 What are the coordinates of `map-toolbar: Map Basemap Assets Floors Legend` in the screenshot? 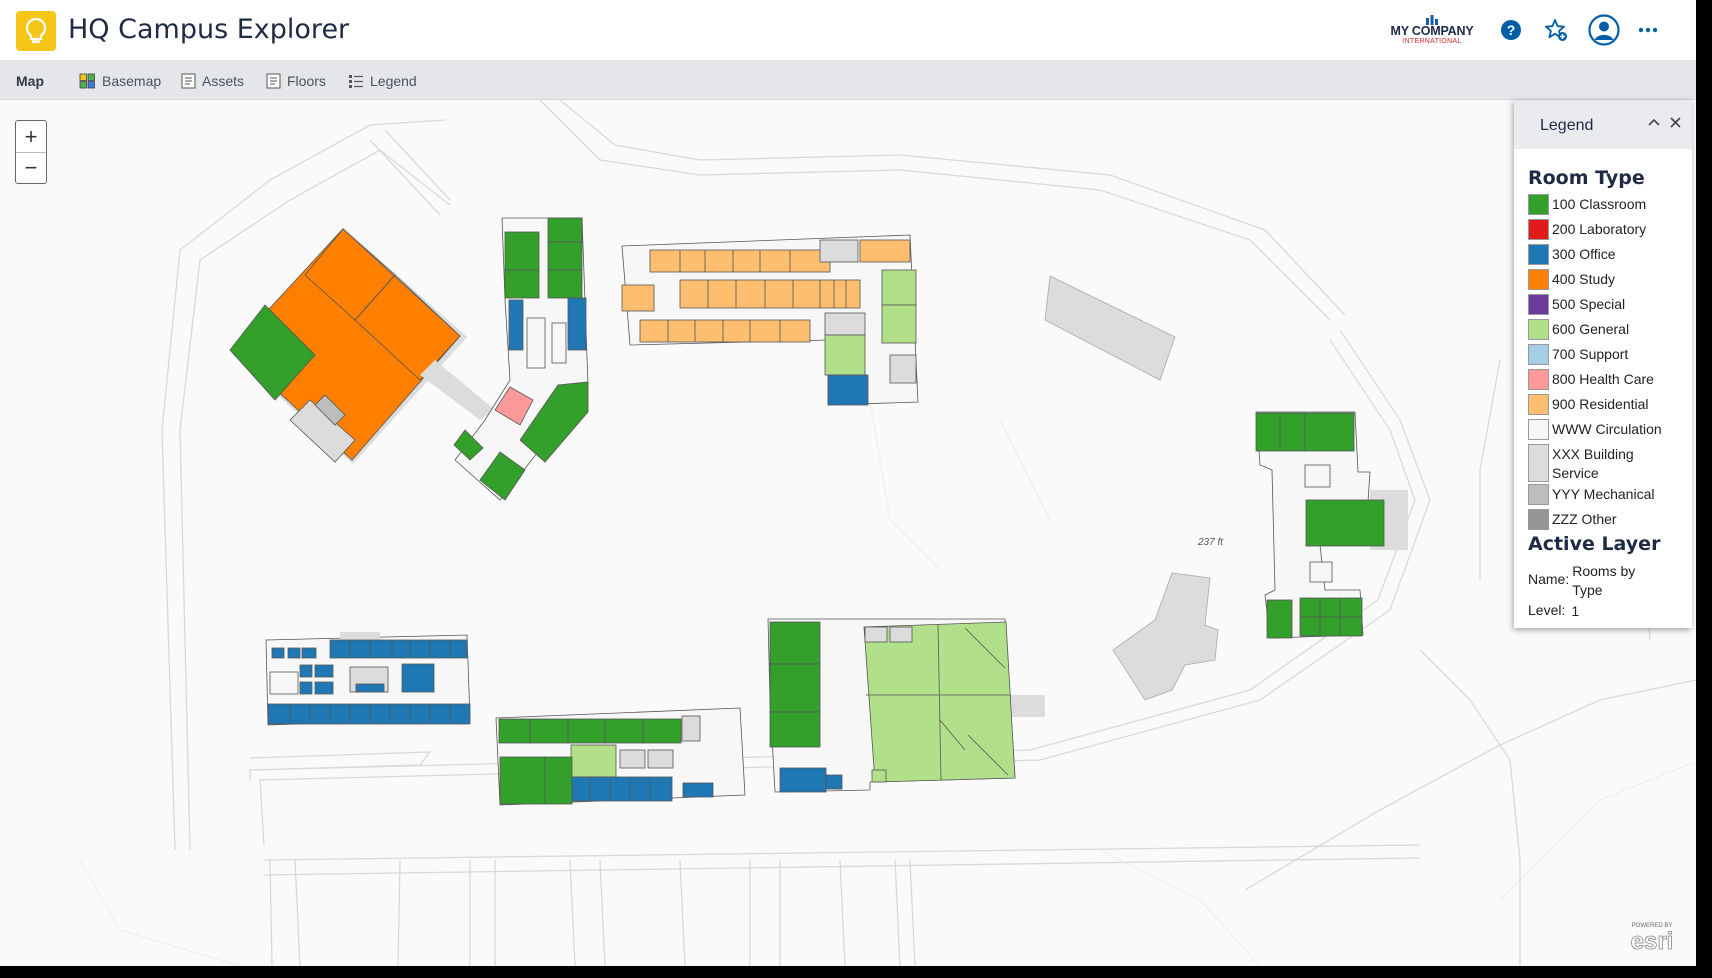 It's located at (848, 80).